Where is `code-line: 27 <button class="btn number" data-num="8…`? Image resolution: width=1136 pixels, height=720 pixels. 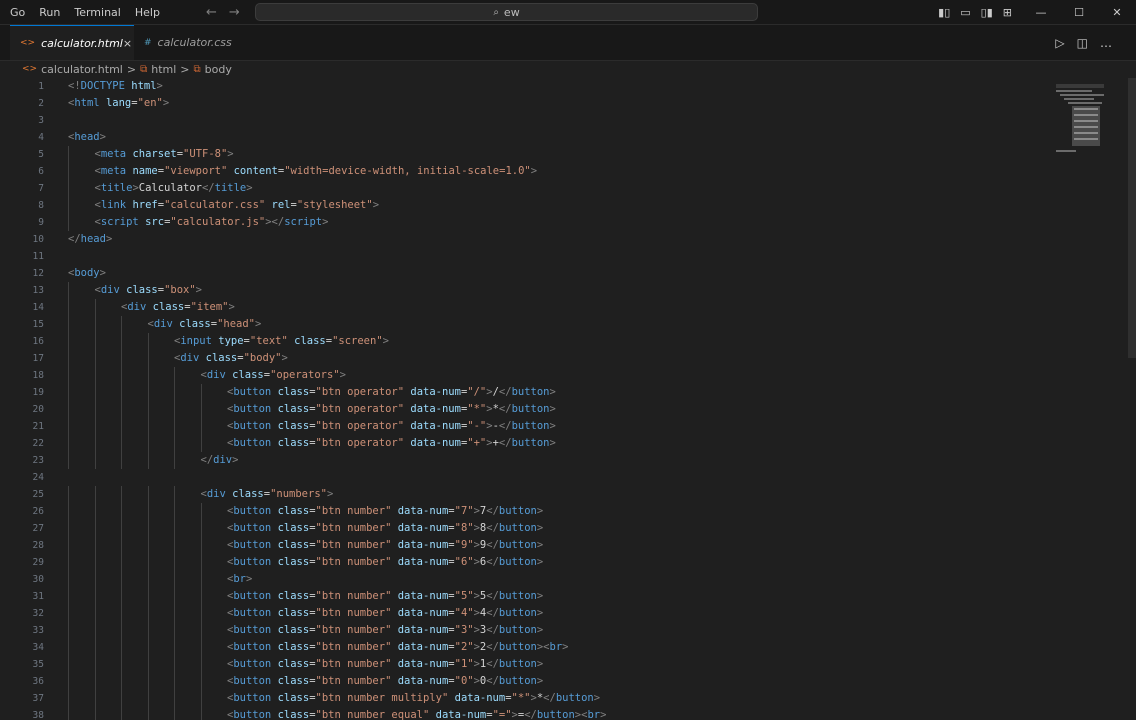 code-line: 27 <button class="btn number" data-num="8… is located at coordinates (525, 528).